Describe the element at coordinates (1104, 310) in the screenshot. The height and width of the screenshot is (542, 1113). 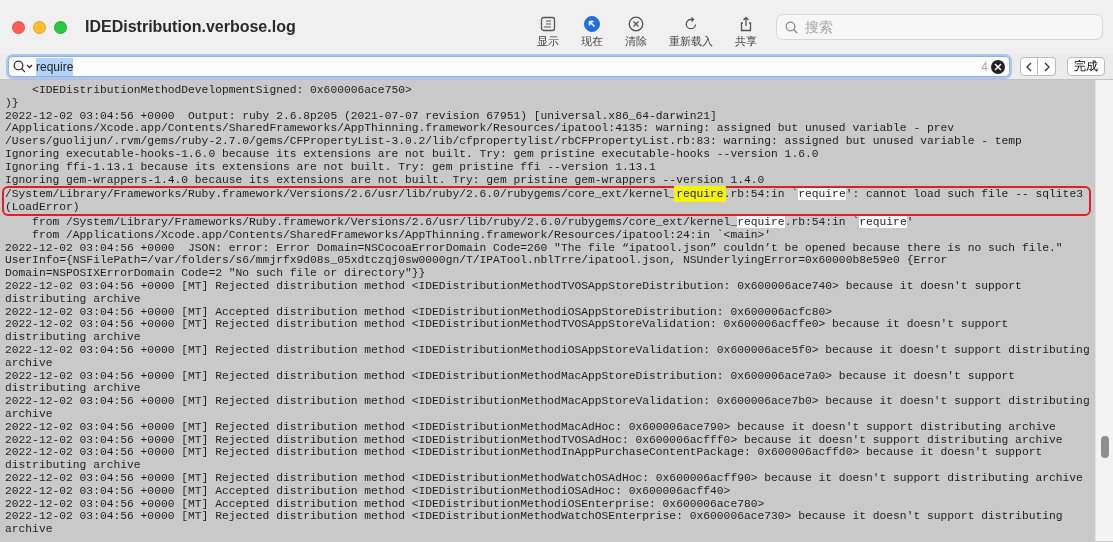
I see `scrollbar` at that location.